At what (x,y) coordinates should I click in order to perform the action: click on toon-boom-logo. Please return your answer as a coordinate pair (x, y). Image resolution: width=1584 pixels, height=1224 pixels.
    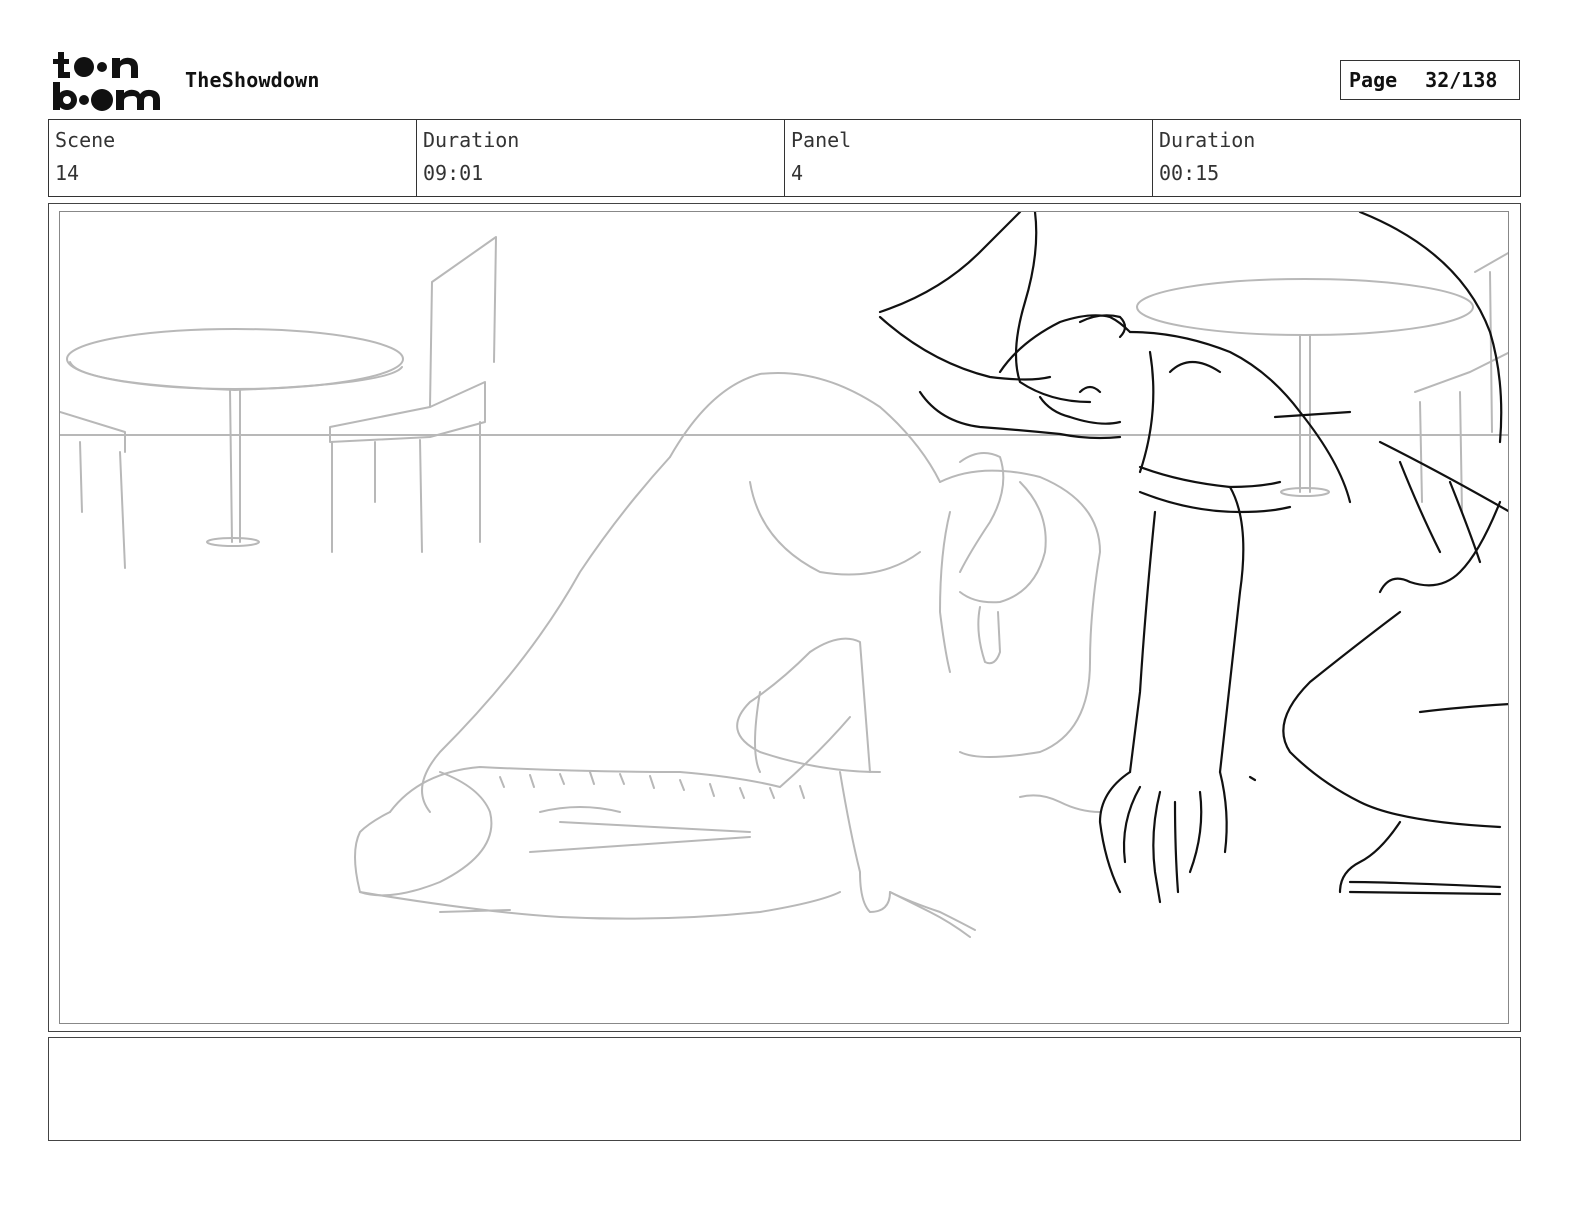
    Looking at the image, I should click on (106, 81).